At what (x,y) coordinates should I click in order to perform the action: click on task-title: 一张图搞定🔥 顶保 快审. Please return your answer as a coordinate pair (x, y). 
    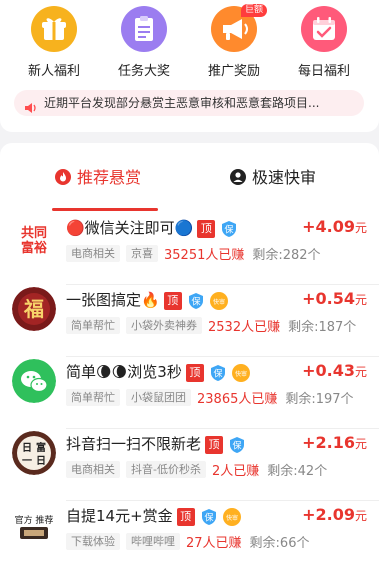
    Looking at the image, I should click on (147, 299).